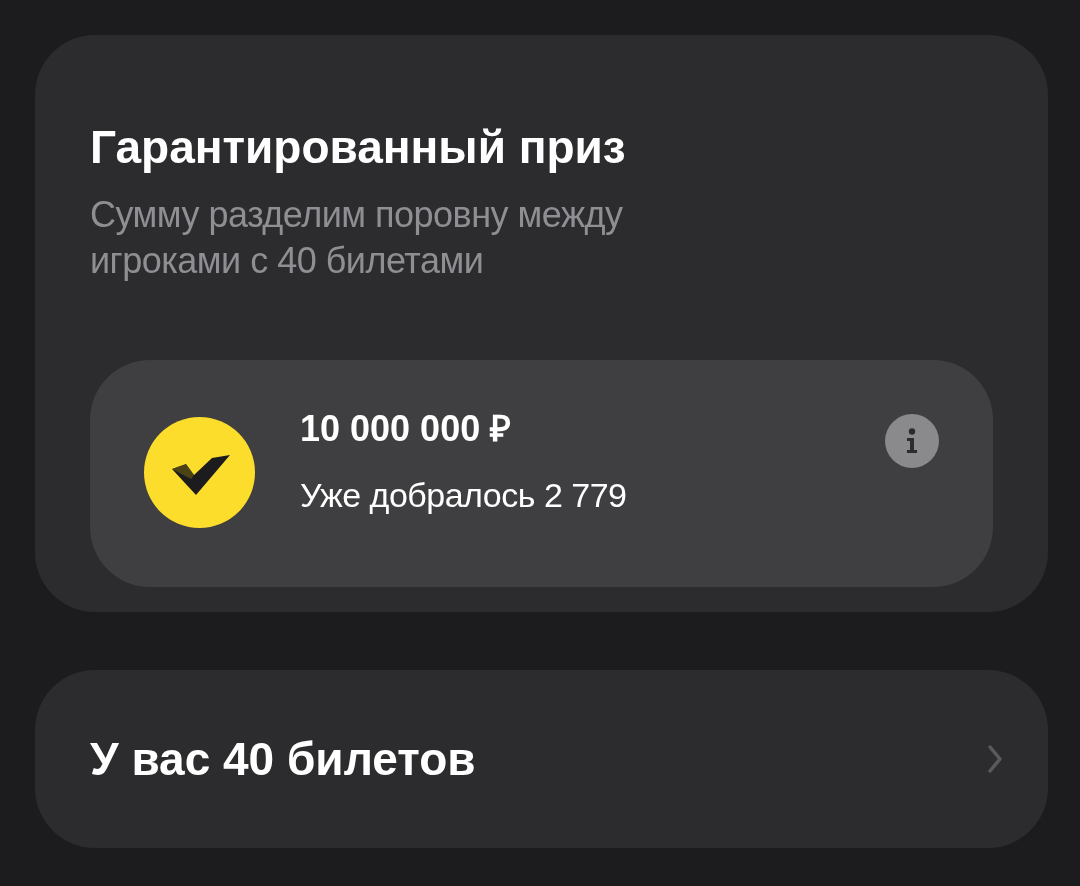 The image size is (1080, 886). What do you see at coordinates (995, 759) in the screenshot?
I see `chevron-right-icon` at bounding box center [995, 759].